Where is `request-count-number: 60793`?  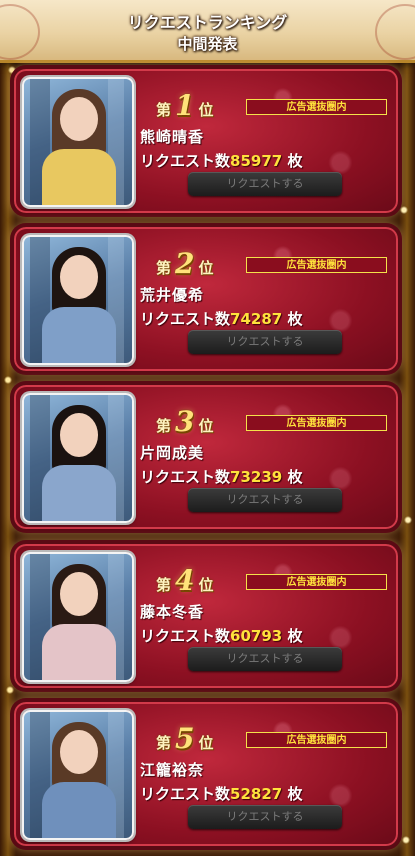 request-count-number: 60793 is located at coordinates (256, 636).